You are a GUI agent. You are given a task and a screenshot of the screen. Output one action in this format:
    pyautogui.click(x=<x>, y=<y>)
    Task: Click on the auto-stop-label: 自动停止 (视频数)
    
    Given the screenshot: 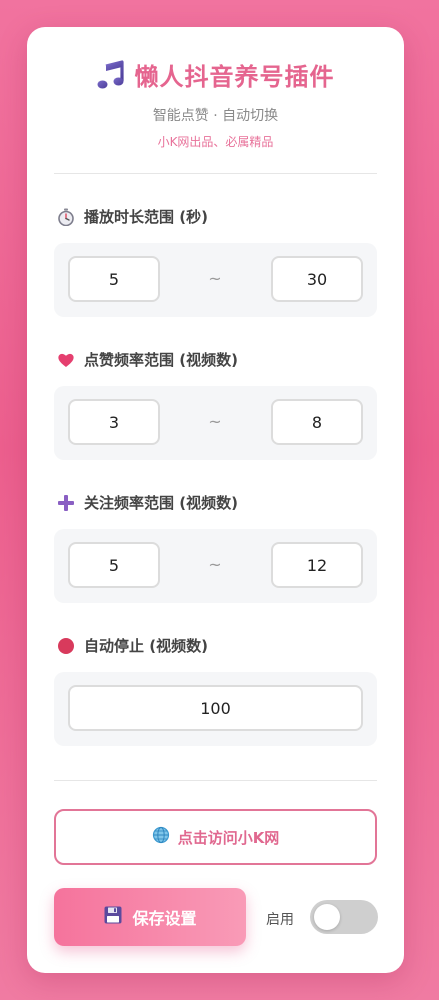 What is the action you would take?
    pyautogui.click(x=132, y=645)
    